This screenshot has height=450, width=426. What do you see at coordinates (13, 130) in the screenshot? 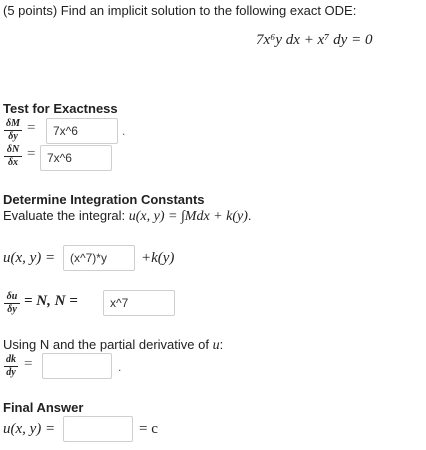
I see `dM-dy-fraction: δM δy` at bounding box center [13, 130].